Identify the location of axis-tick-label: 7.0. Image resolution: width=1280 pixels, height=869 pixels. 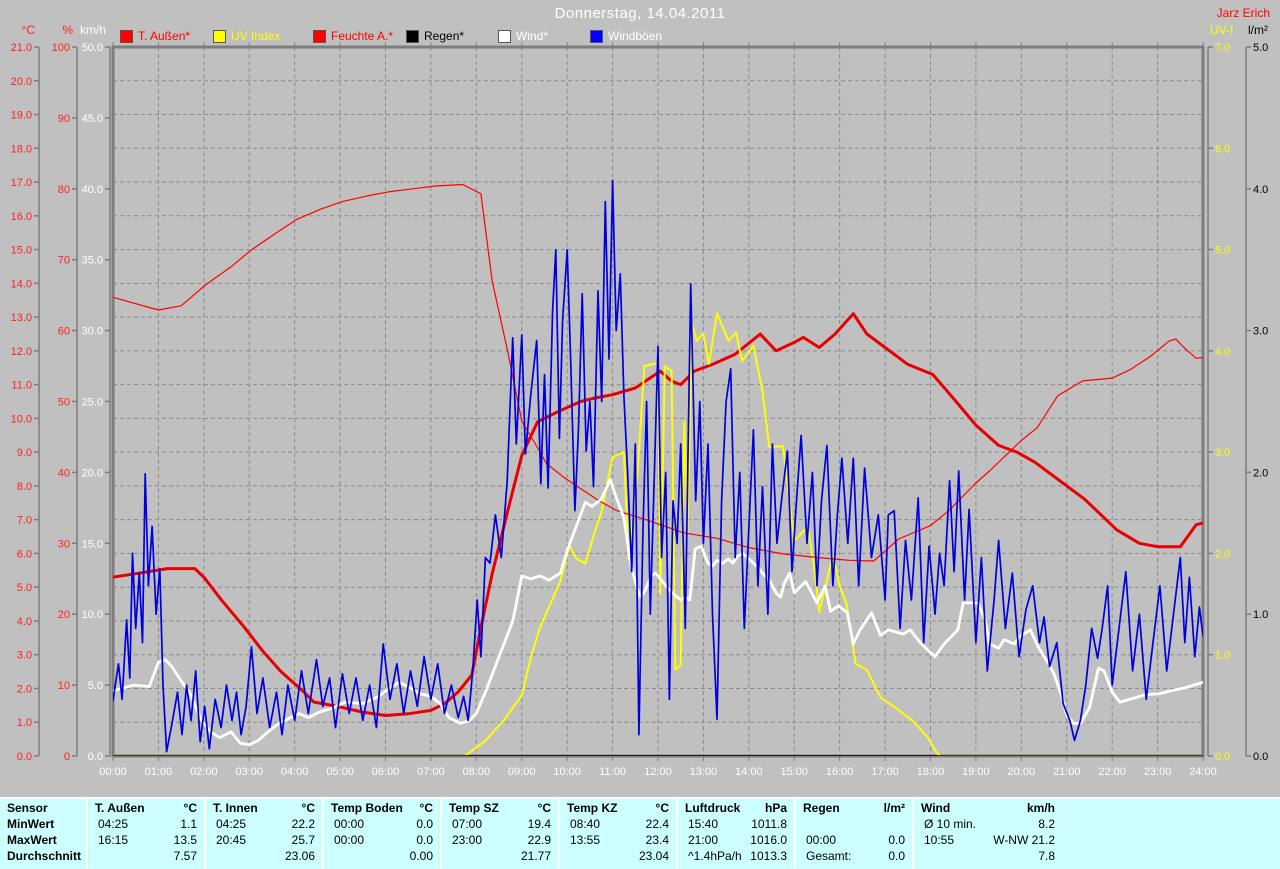
(1222, 48).